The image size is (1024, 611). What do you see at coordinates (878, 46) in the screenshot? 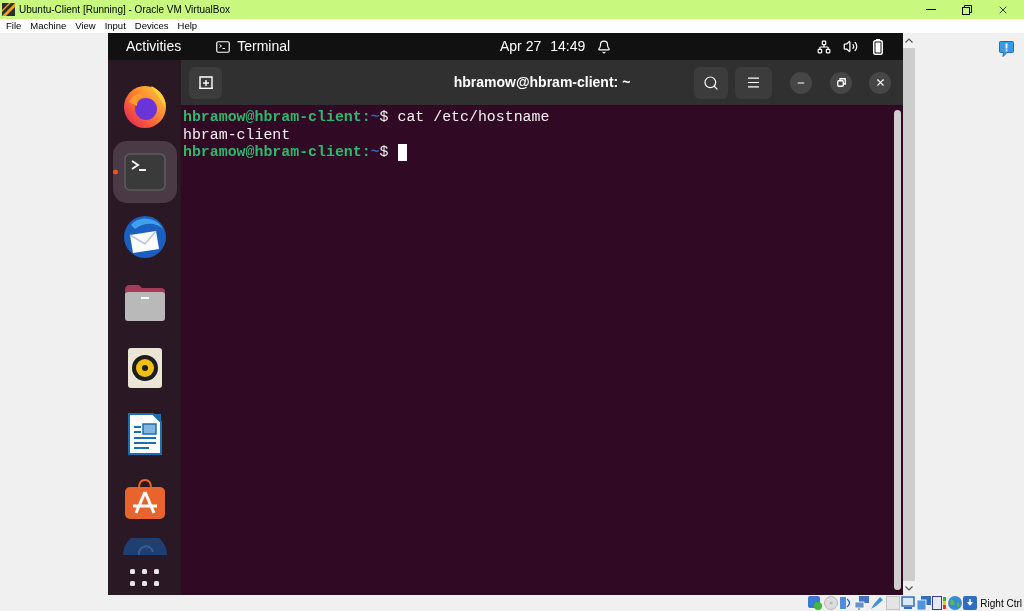
I see `battery-icon` at bounding box center [878, 46].